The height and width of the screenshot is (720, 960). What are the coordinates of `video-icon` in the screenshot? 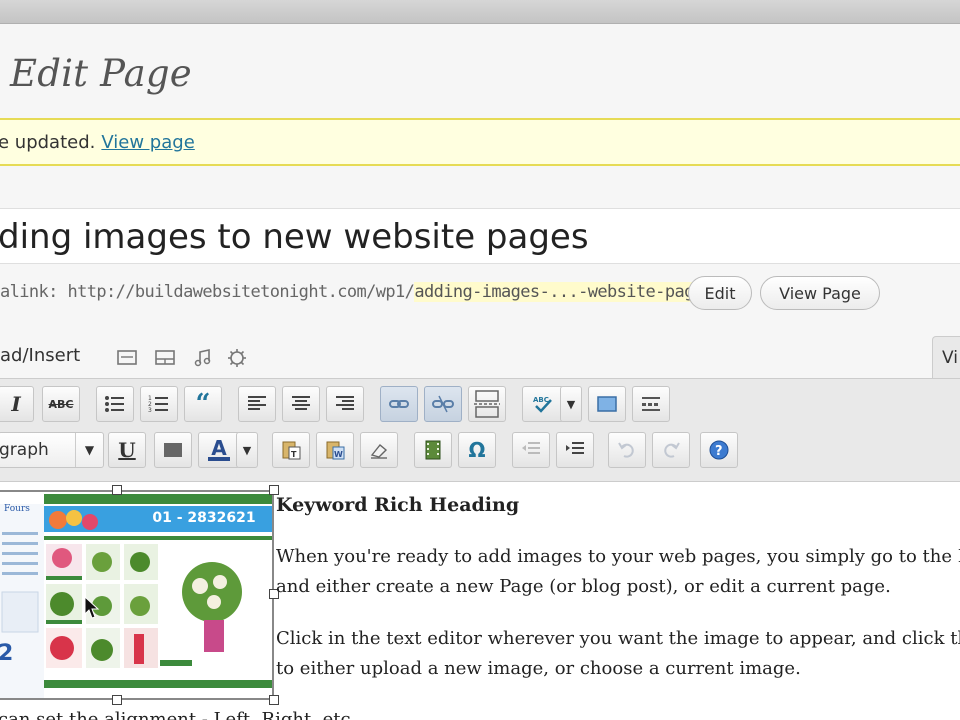 It's located at (165, 358).